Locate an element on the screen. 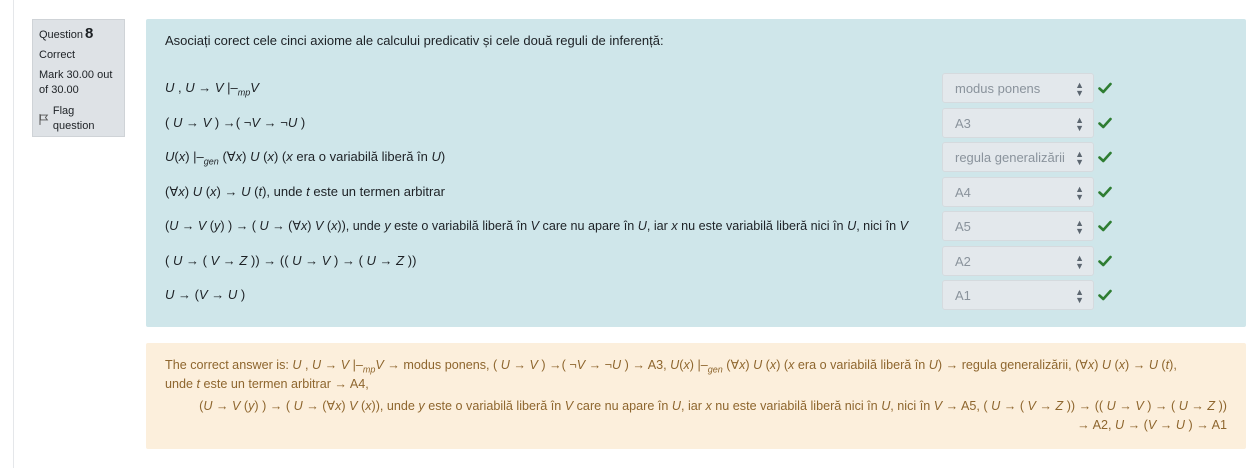 Image resolution: width=1249 pixels, height=468 pixels. answer-select: A5 ▲ ▼ is located at coordinates (1018, 226).